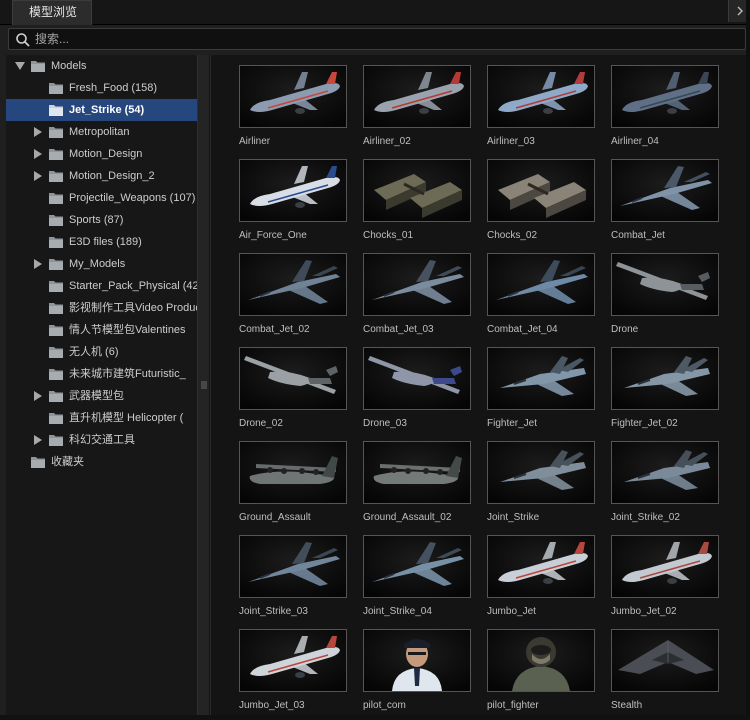 Image resolution: width=750 pixels, height=720 pixels. What do you see at coordinates (101, 396) in the screenshot?
I see `tree-item: 武器模型包` at bounding box center [101, 396].